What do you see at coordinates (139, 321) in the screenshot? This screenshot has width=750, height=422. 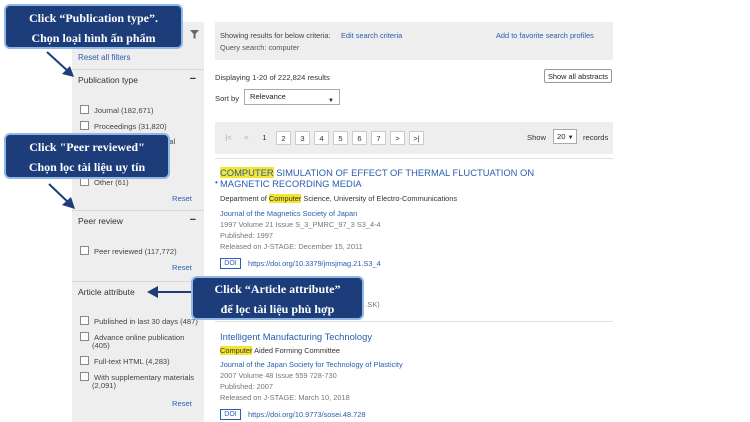 I see `filter-option-last-30-days: Published in last 30 days (487)` at bounding box center [139, 321].